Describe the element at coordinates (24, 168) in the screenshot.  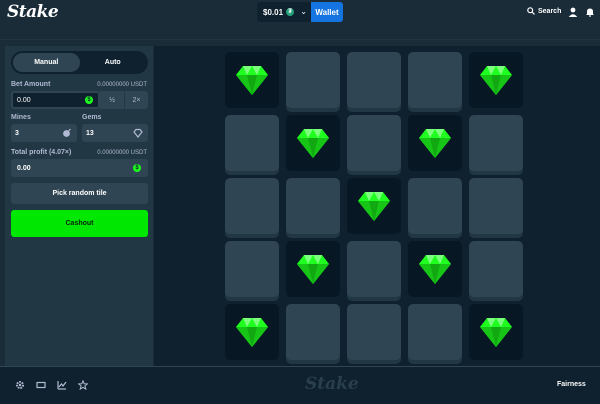
I see `total-profit-value: 0.00` at that location.